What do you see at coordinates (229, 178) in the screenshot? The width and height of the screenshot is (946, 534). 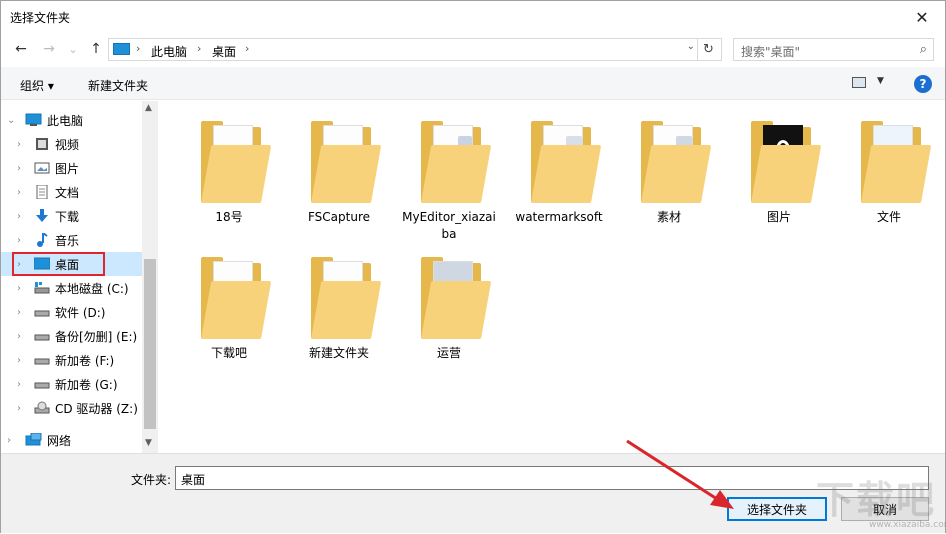 I see `folder-item: 18号` at bounding box center [229, 178].